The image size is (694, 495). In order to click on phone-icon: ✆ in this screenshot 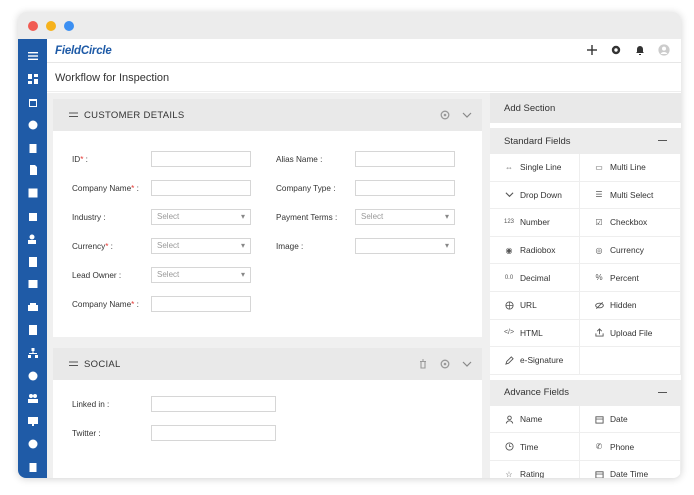, I will do `click(599, 447)`.